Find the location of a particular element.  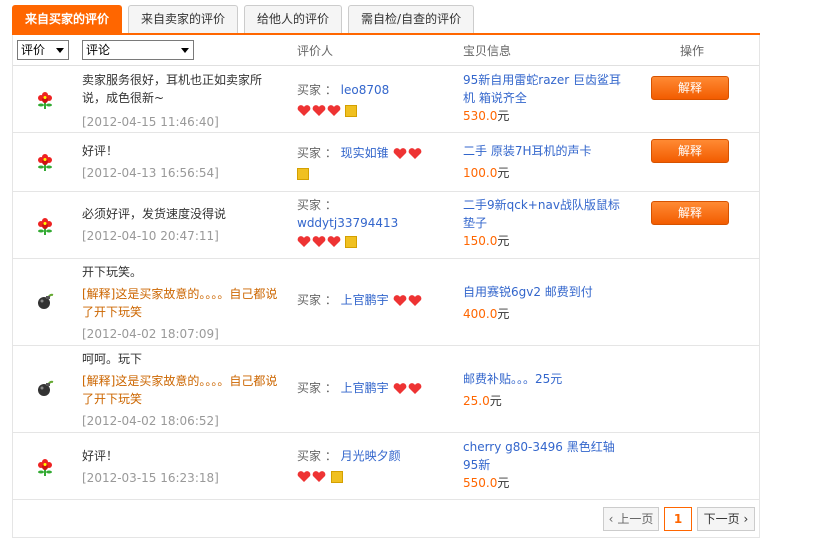

comment-filter-value: 评论 is located at coordinates (98, 50).